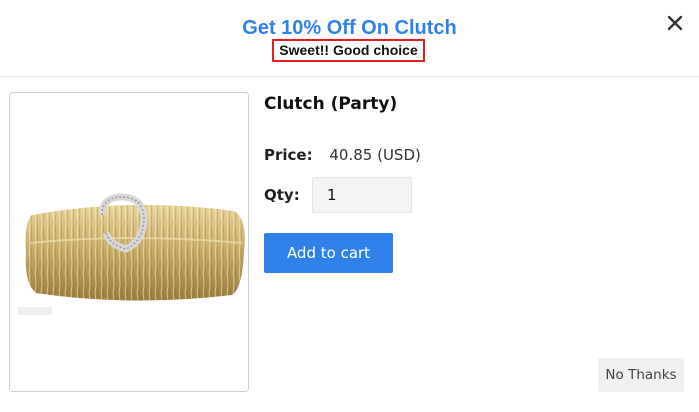 The width and height of the screenshot is (699, 412). I want to click on add-to-cart-button: Add to cart, so click(328, 253).